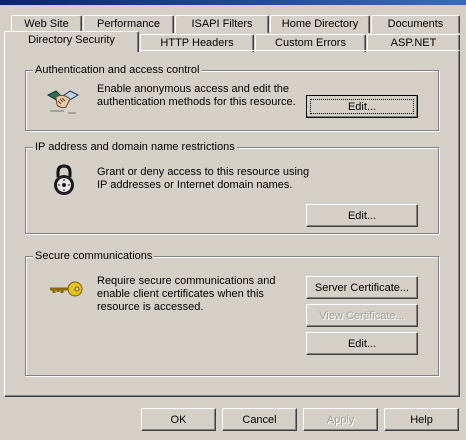 This screenshot has width=466, height=440. Describe the element at coordinates (94, 256) in the screenshot. I see `secure-group-title: Secure communications` at that location.